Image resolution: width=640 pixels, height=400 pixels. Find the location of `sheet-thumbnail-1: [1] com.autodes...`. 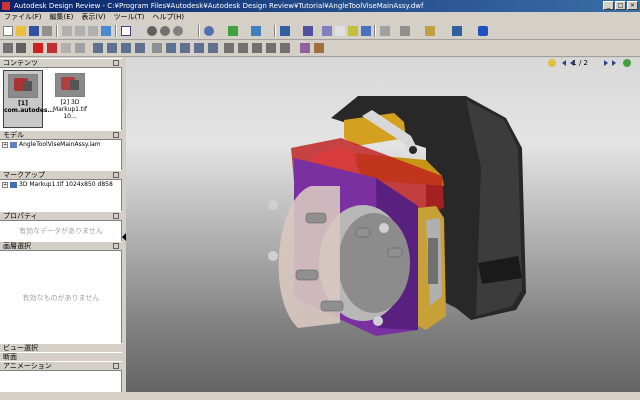

sheet-thumbnail-1: [1] com.autodes... is located at coordinates (29, 99).